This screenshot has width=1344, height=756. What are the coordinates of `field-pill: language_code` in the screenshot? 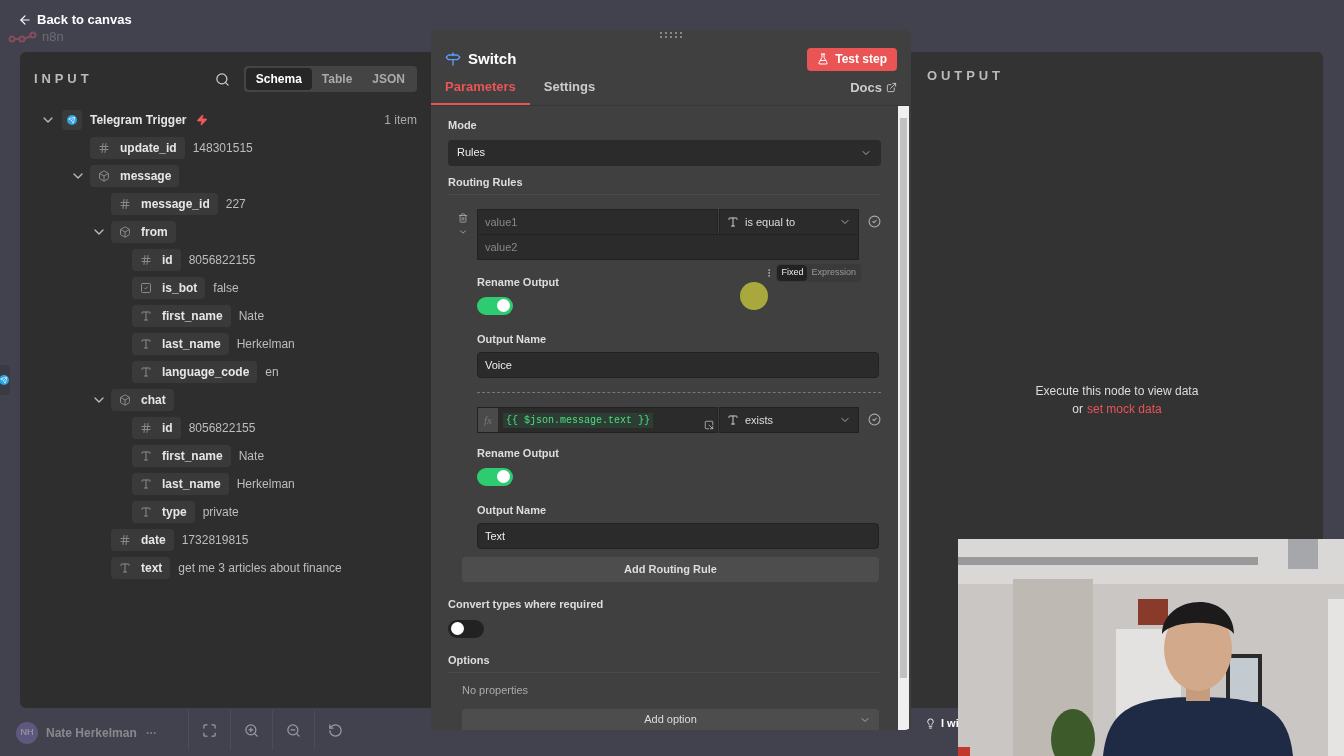 It's located at (195, 372).